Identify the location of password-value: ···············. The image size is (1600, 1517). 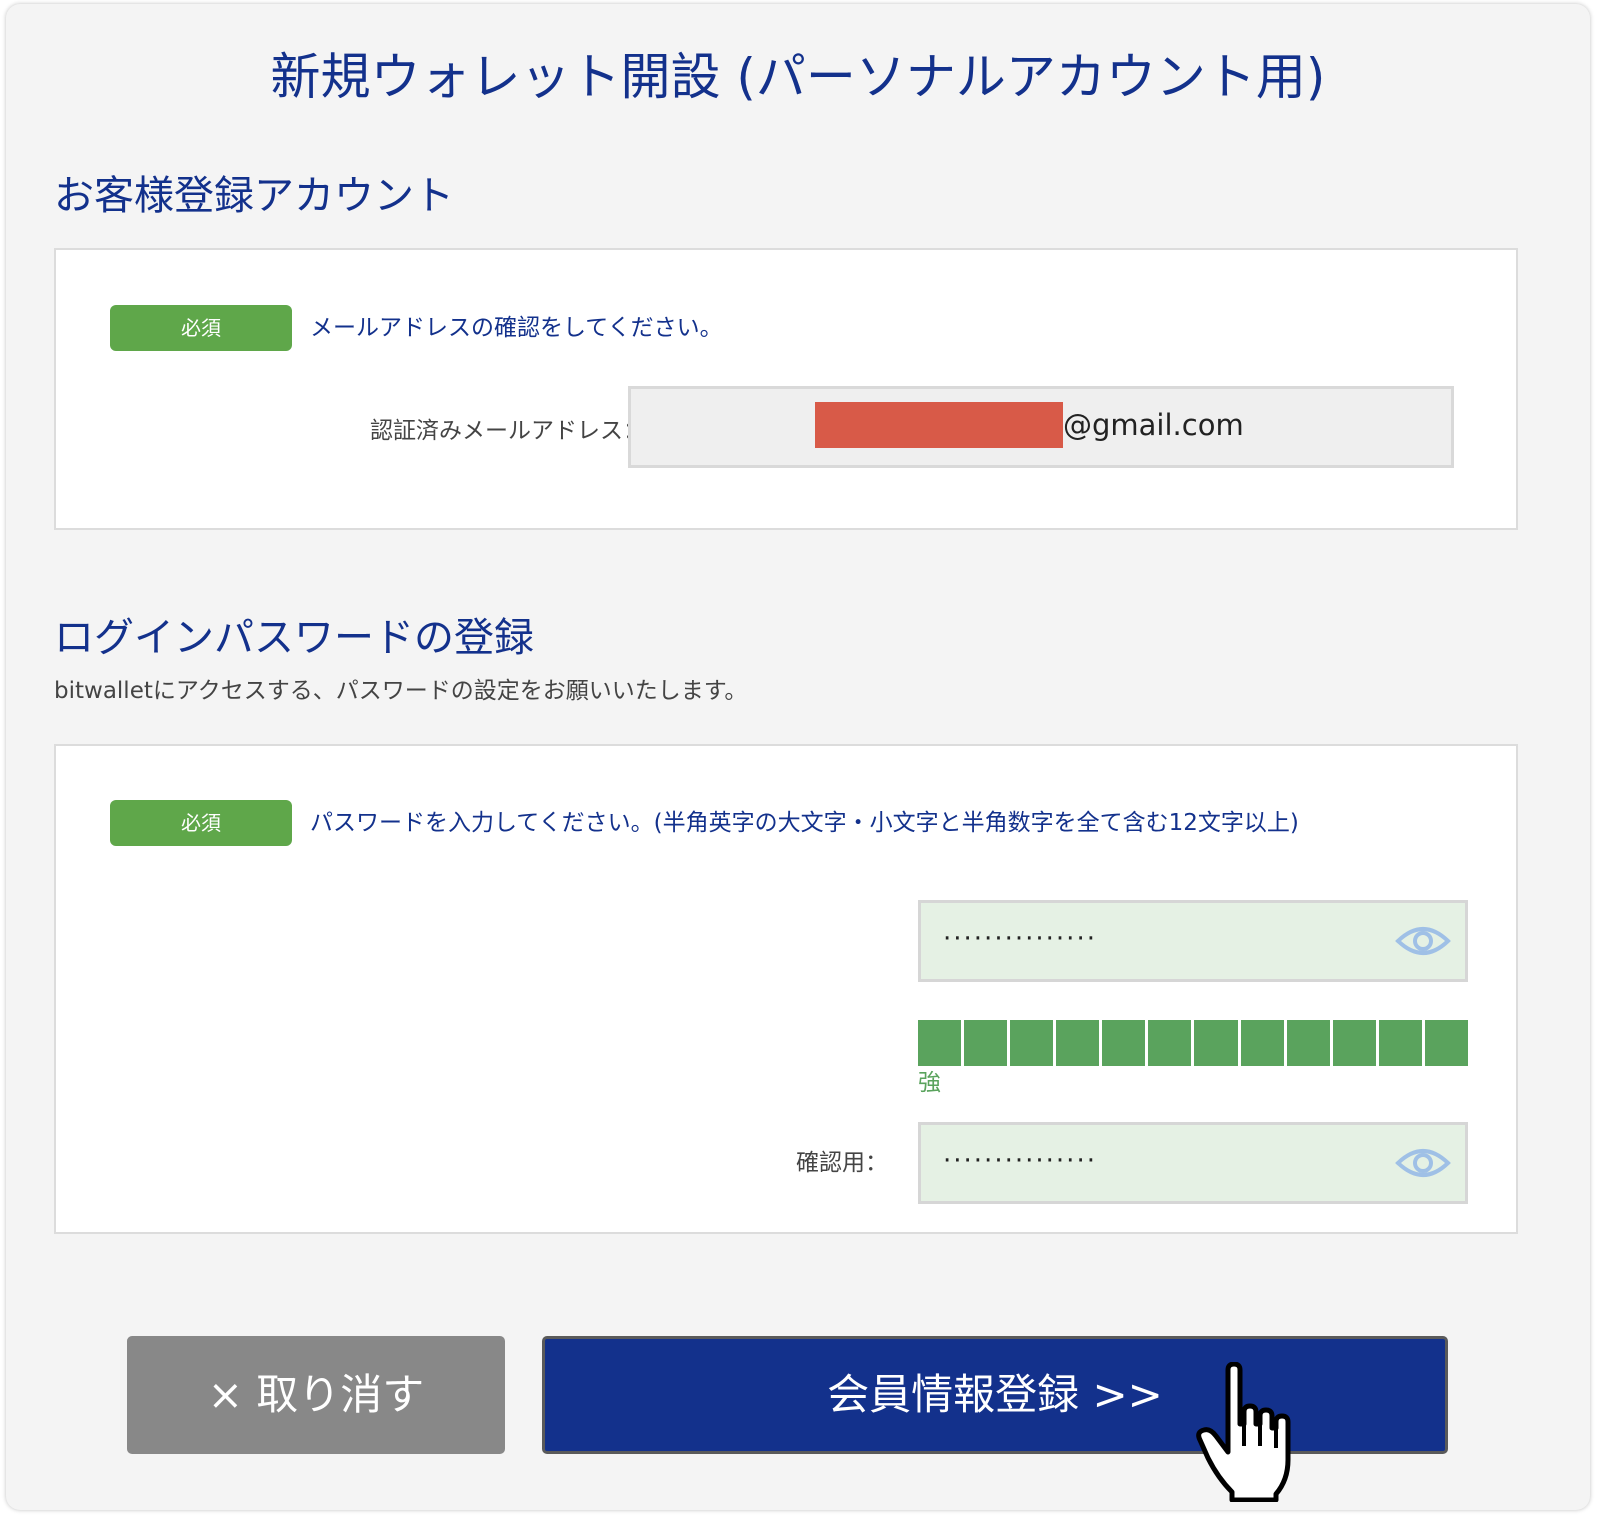
(1020, 939).